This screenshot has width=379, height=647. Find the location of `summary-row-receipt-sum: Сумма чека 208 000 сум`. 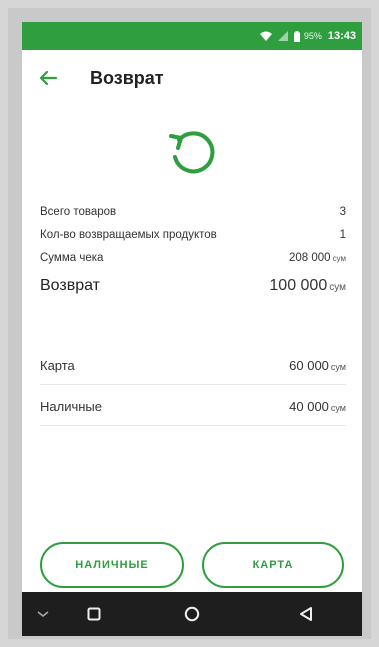

summary-row-receipt-sum: Сумма чека 208 000 сум is located at coordinates (193, 263).